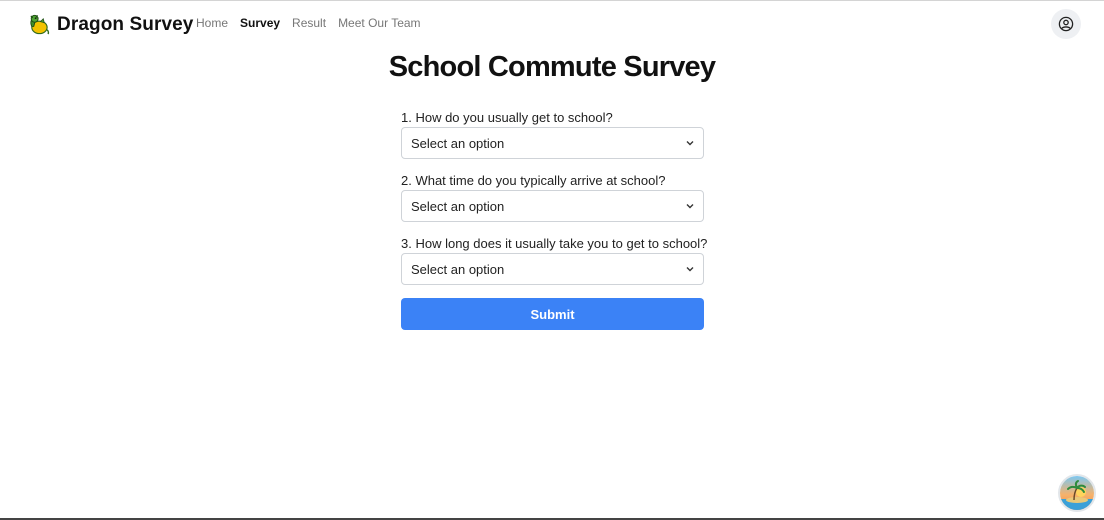 The image size is (1104, 520). I want to click on nav-survey: Survey, so click(260, 23).